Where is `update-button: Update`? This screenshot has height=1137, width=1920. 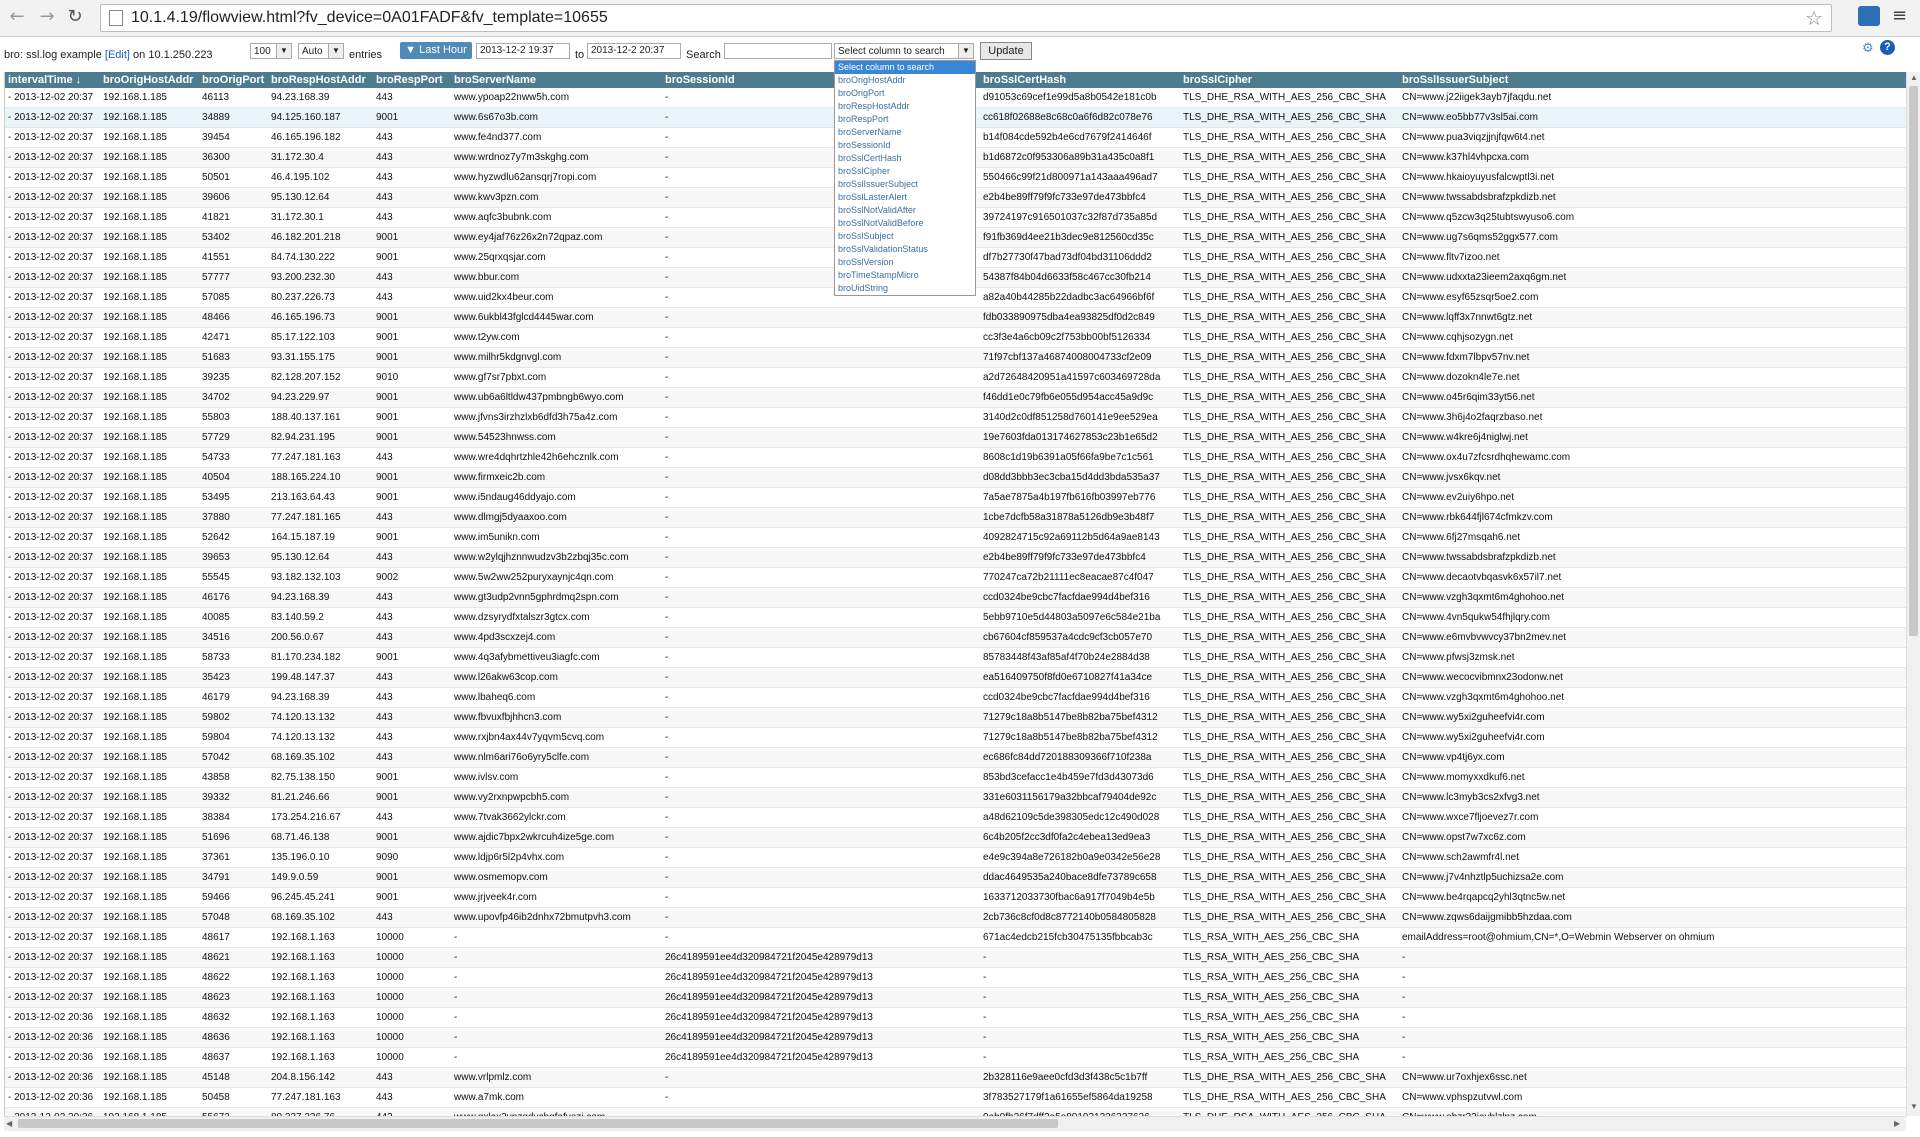 update-button: Update is located at coordinates (1006, 51).